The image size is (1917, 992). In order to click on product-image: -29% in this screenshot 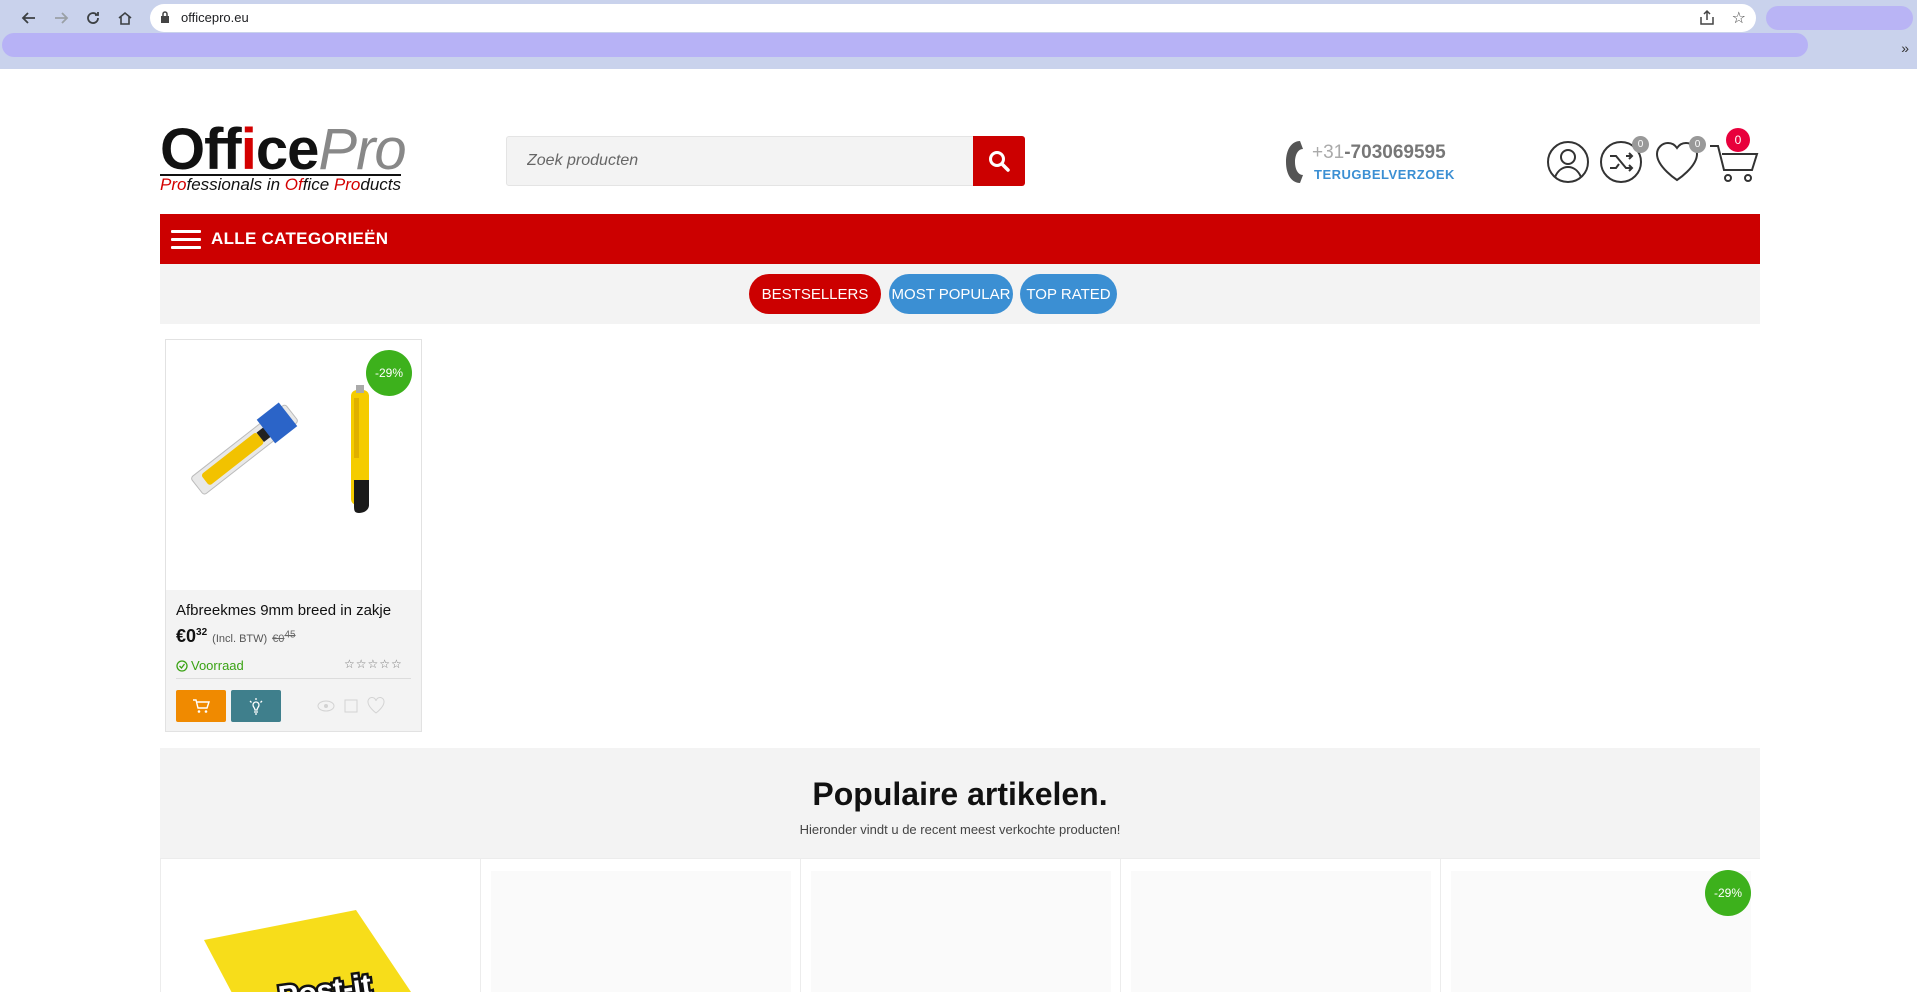, I will do `click(293, 465)`.